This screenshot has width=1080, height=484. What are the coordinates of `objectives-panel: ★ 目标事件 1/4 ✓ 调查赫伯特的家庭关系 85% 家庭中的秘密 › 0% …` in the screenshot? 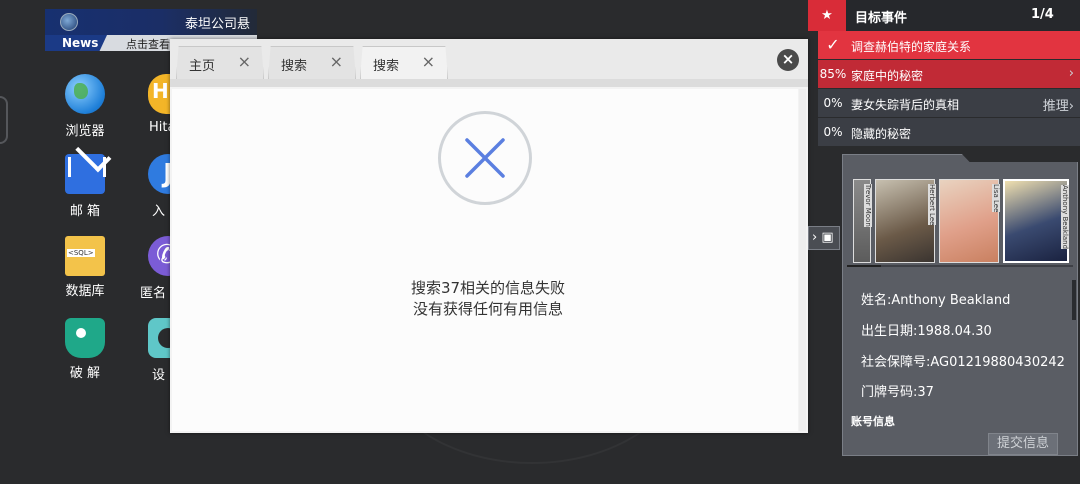 It's located at (944, 74).